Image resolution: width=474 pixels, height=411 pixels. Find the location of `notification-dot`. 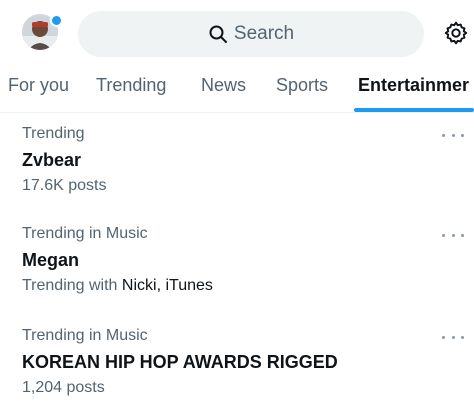

notification-dot is located at coordinates (56, 20).